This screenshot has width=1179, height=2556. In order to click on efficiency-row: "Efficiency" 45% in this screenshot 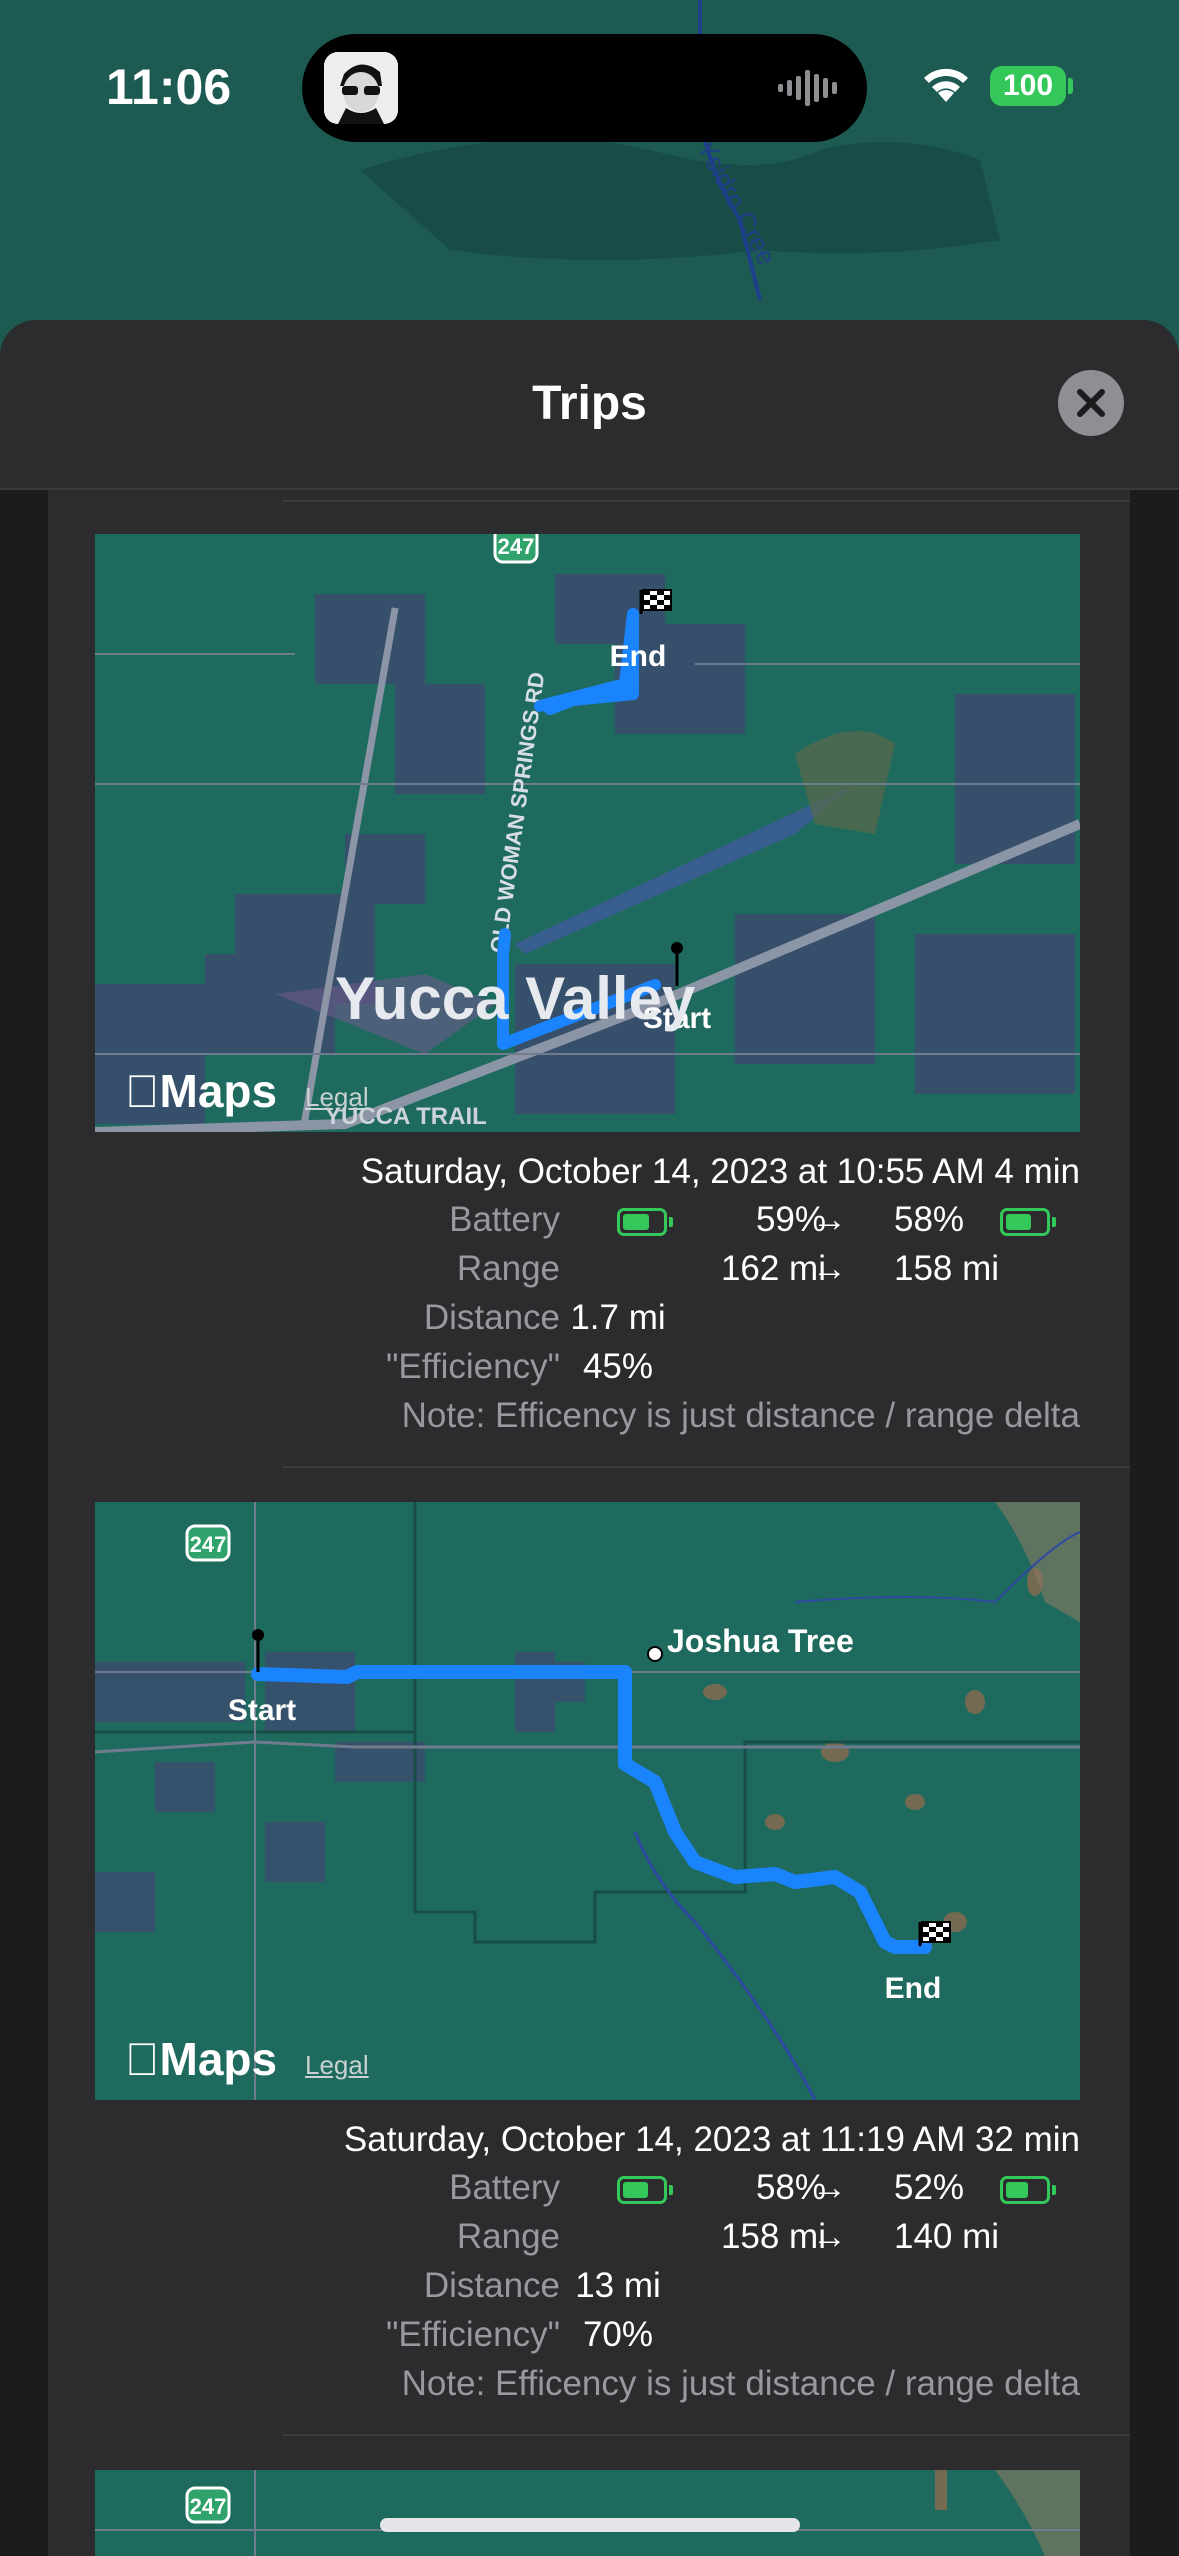, I will do `click(520, 1366)`.